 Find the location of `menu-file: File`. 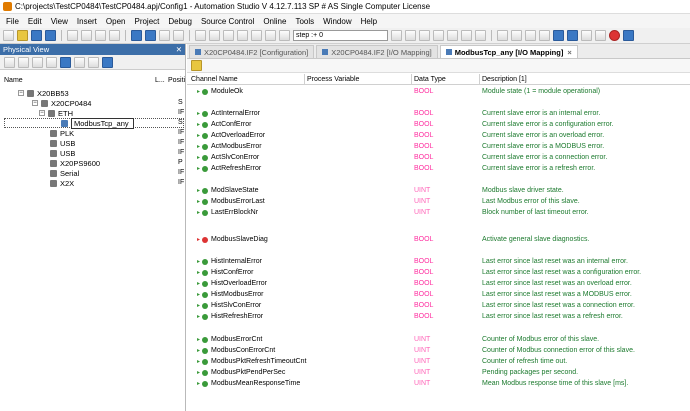

menu-file: File is located at coordinates (12, 21).